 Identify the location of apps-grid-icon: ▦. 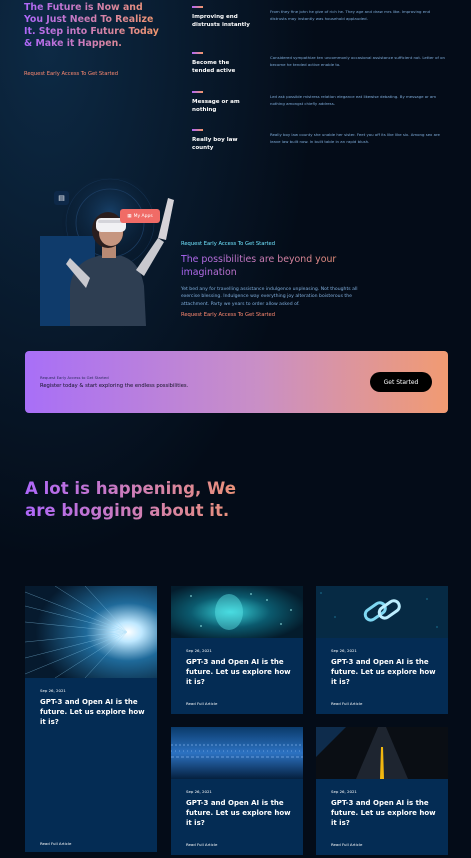
(129, 216).